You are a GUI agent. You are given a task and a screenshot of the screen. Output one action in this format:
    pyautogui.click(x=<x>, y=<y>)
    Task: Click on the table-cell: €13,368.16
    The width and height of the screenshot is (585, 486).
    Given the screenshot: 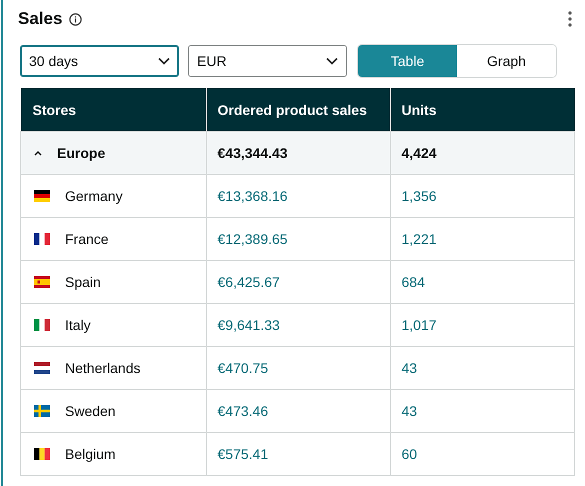 What is the action you would take?
    pyautogui.click(x=298, y=196)
    